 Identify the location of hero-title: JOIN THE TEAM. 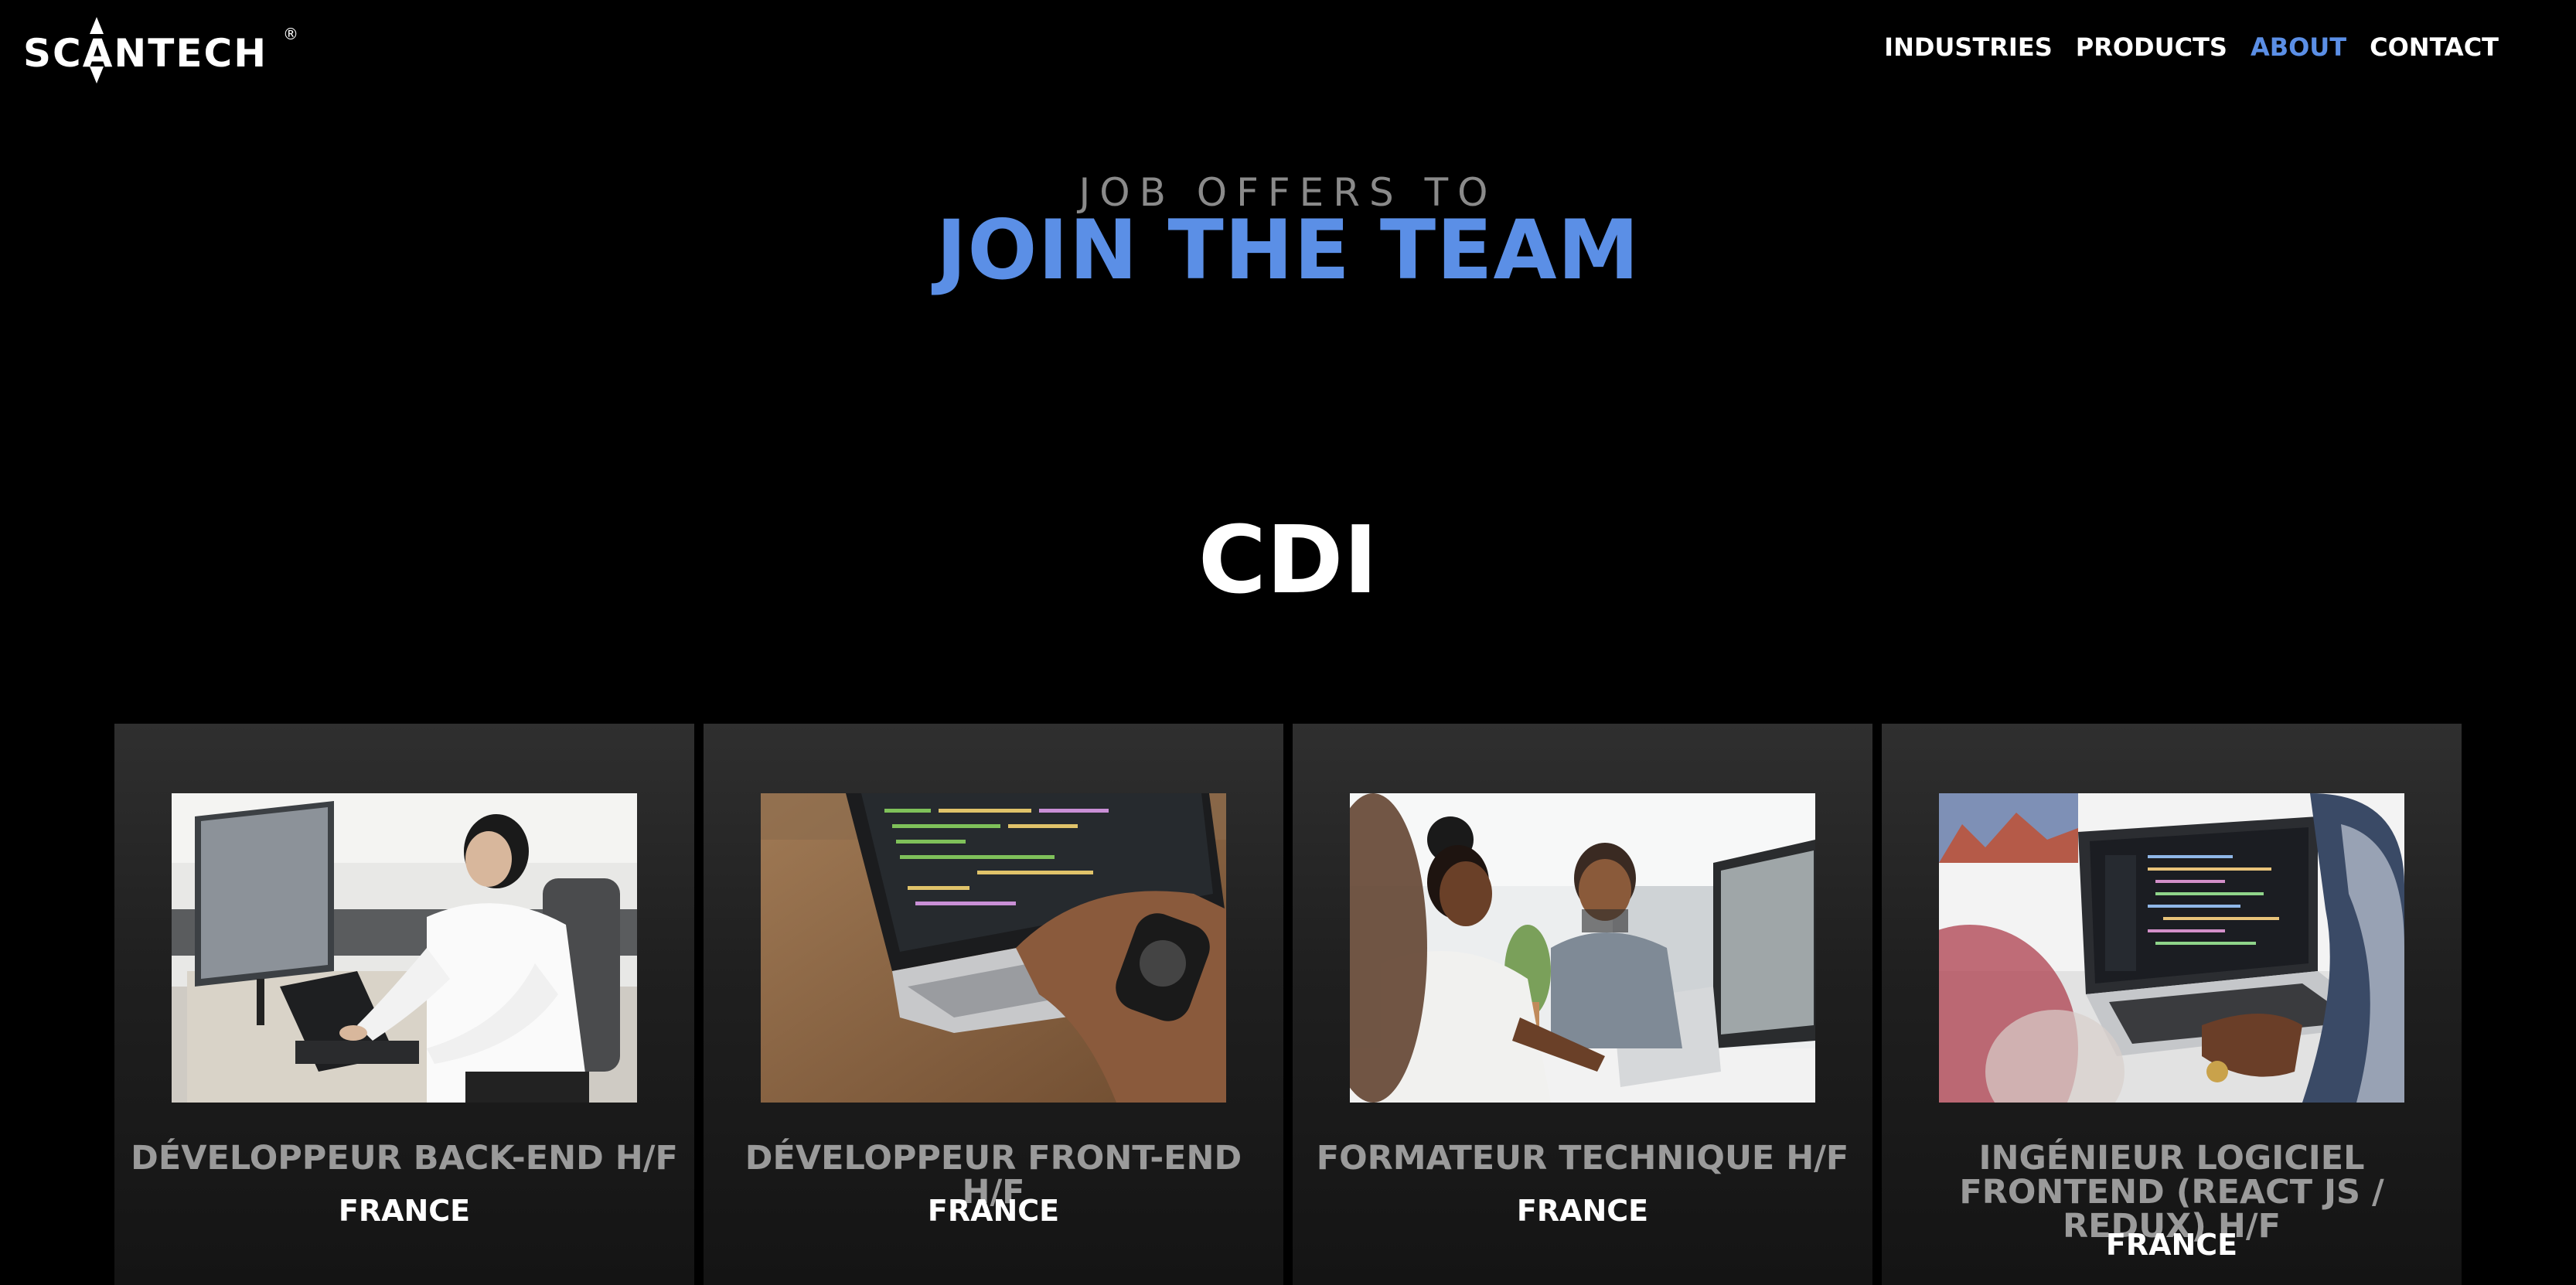
(1288, 251).